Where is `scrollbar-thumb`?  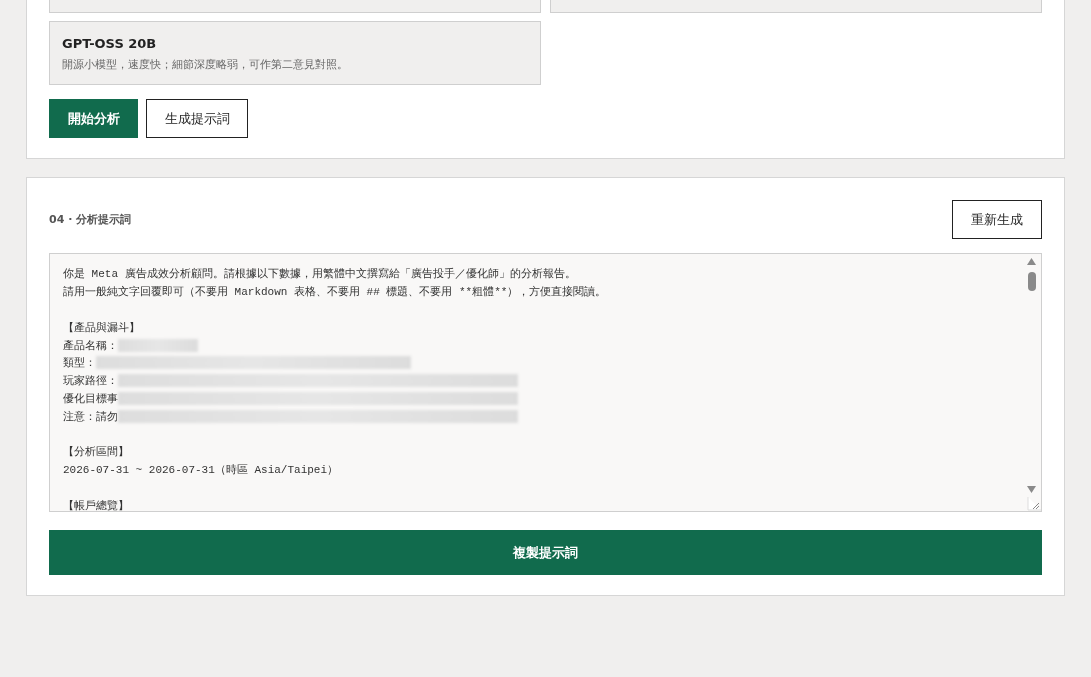
scrollbar-thumb is located at coordinates (1032, 281).